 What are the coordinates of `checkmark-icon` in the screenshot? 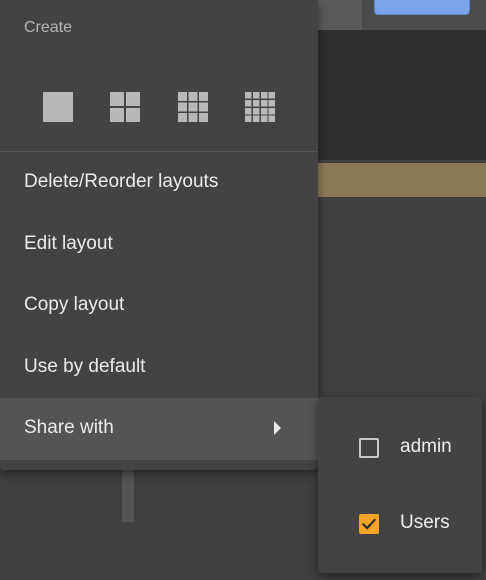 It's located at (369, 524).